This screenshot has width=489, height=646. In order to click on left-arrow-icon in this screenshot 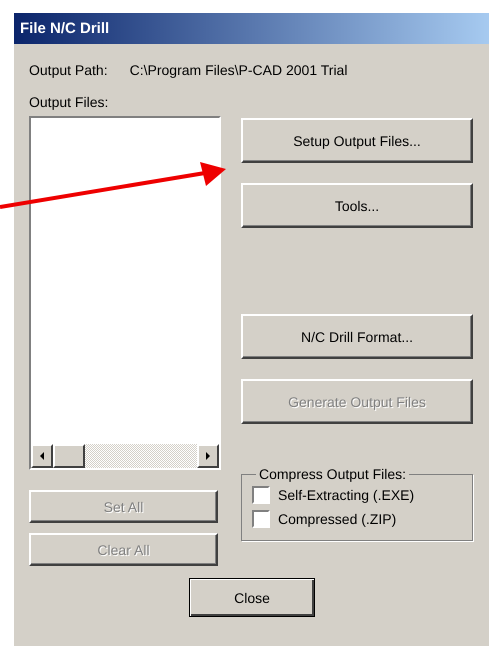, I will do `click(42, 456)`.